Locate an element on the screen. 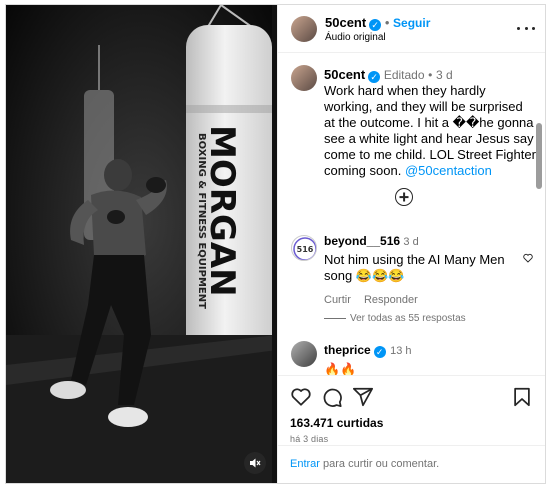  view-replies-label: Ver todas as 55 respostas is located at coordinates (408, 318).